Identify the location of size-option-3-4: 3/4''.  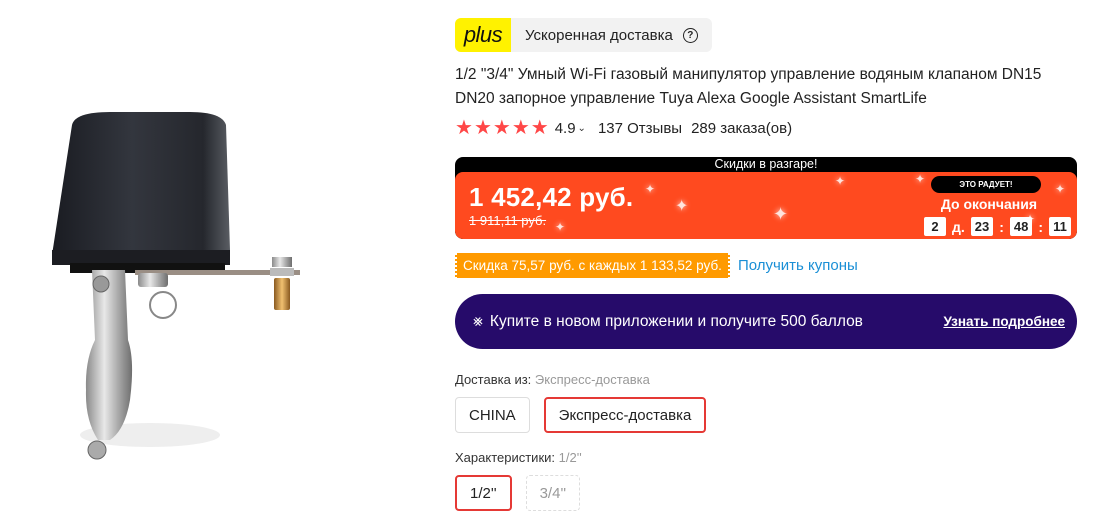
(553, 493).